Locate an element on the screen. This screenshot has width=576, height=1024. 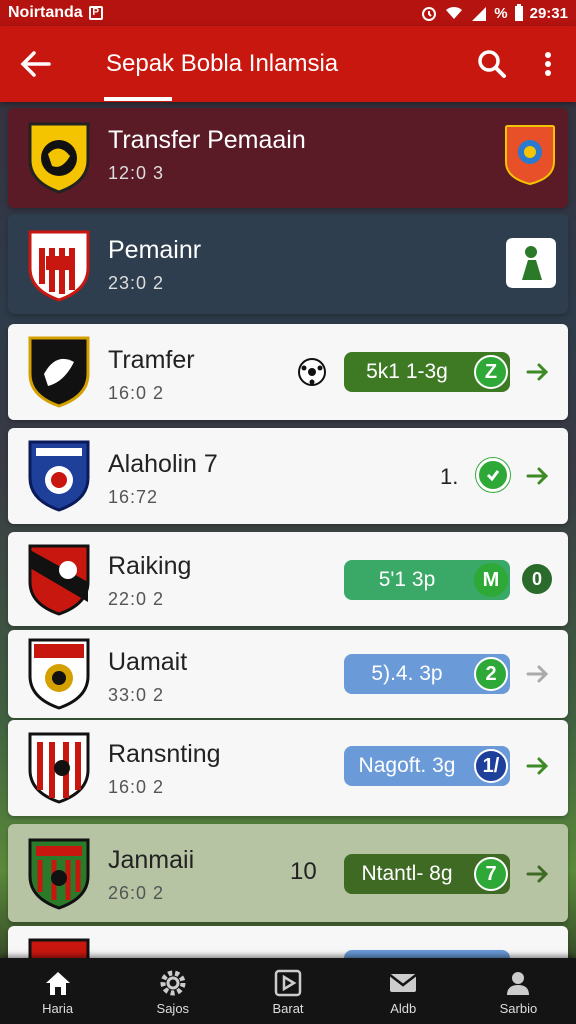
back-button is located at coordinates (36, 64).